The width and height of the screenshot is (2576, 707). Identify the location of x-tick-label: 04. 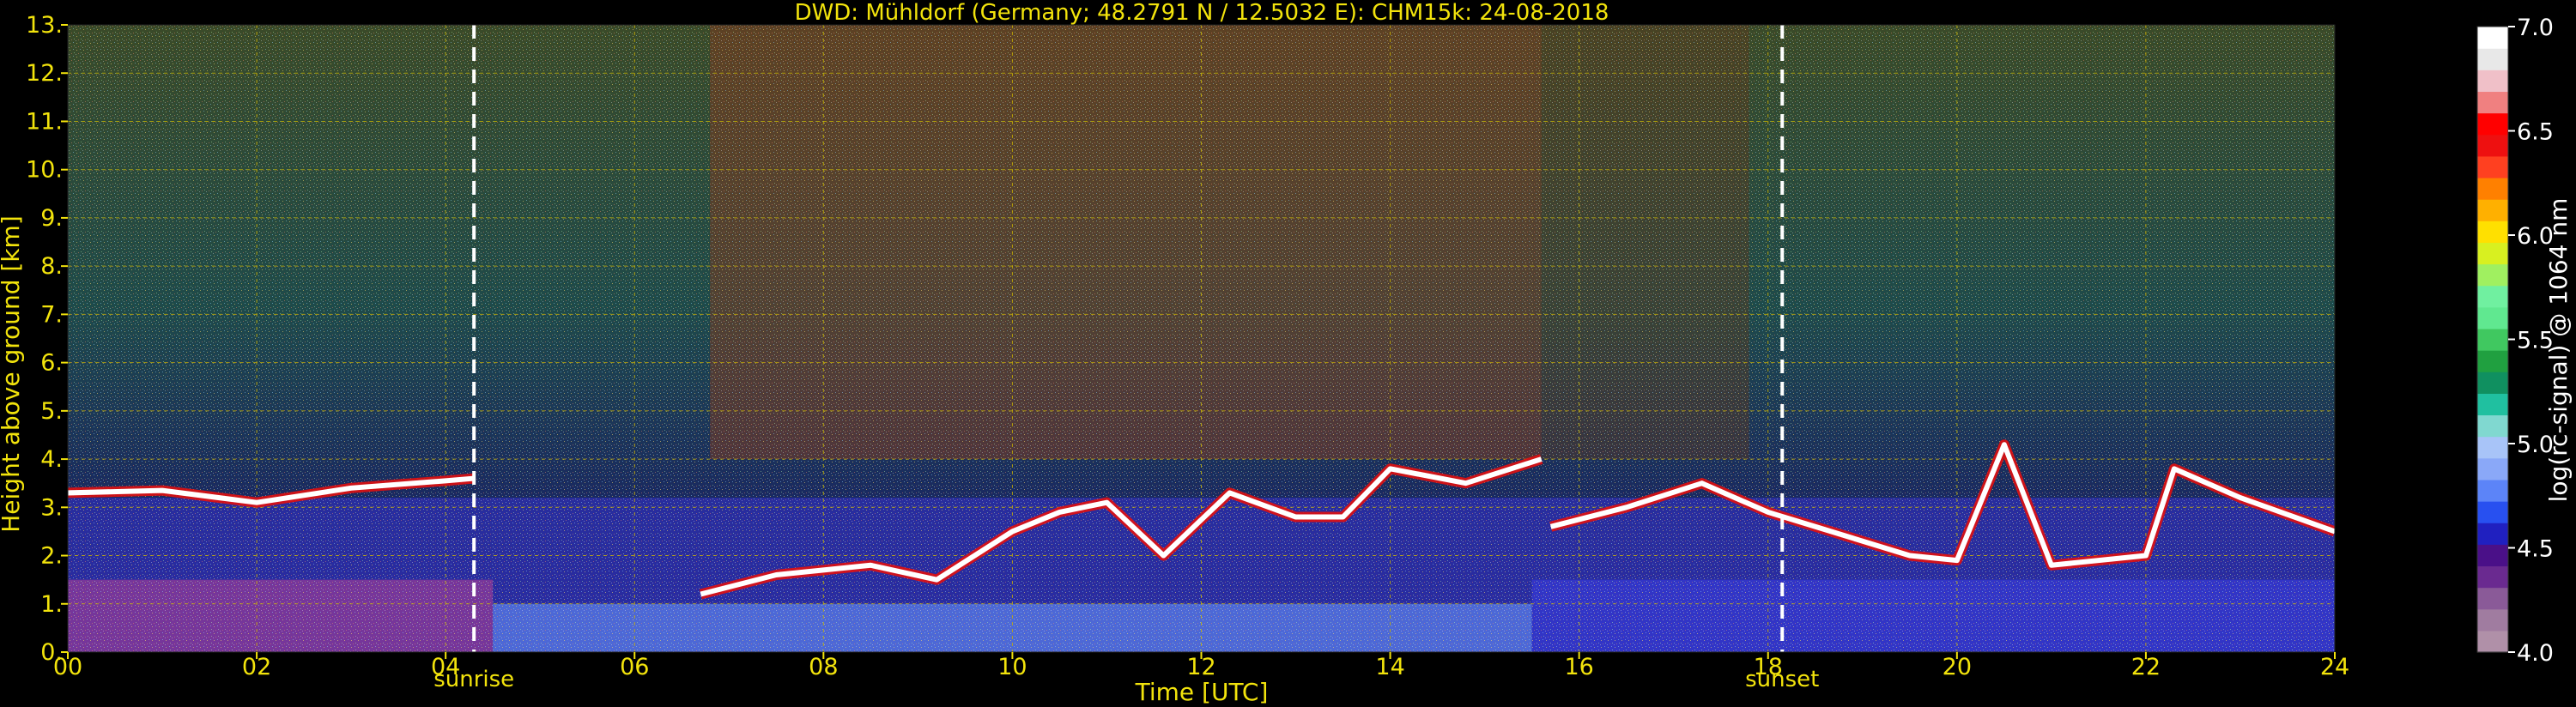
(445, 667).